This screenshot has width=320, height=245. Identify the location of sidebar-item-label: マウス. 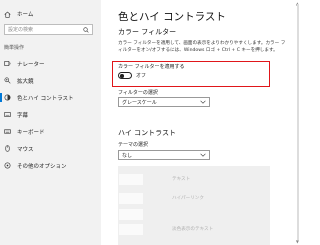
(25, 149).